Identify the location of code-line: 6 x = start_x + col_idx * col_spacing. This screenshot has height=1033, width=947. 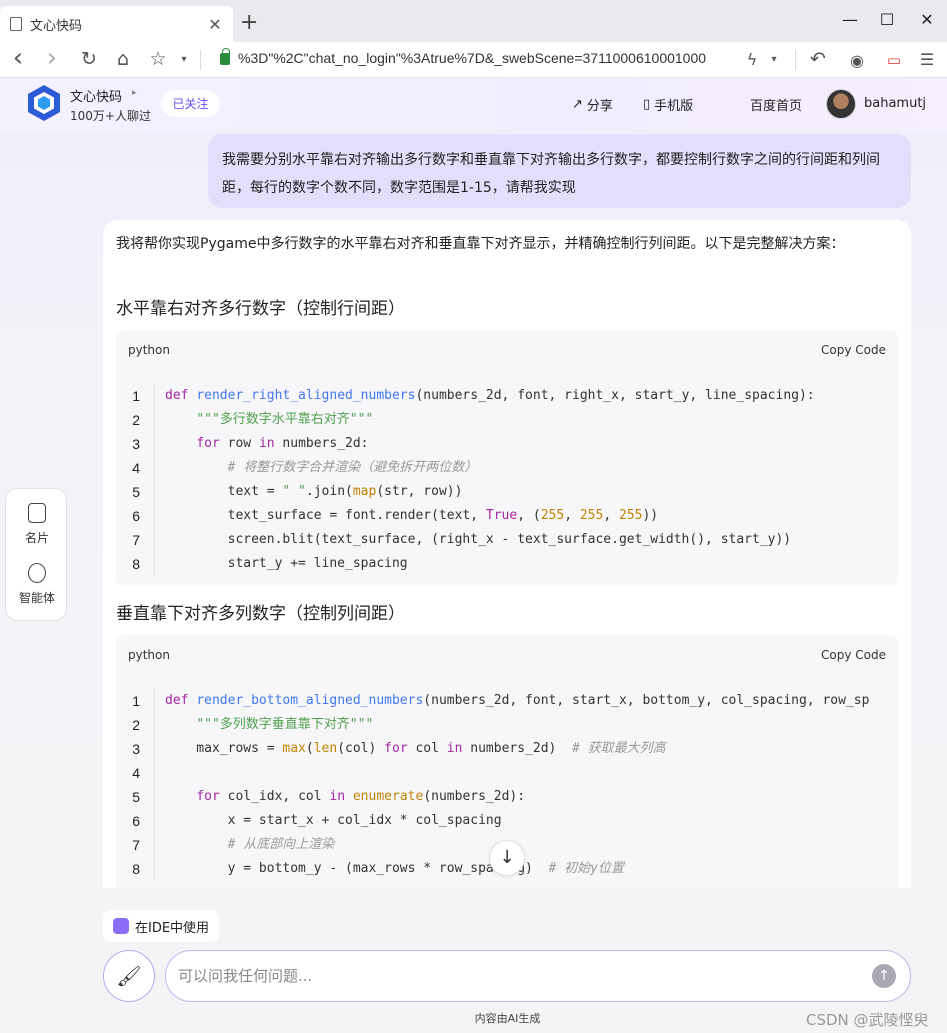
(507, 821).